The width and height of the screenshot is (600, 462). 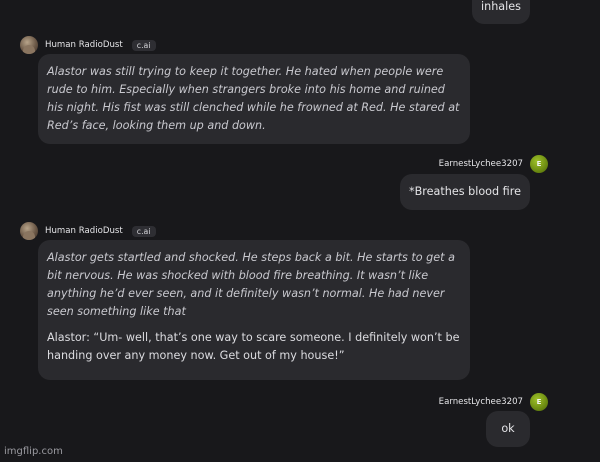 What do you see at coordinates (33, 451) in the screenshot?
I see `imgflip-watermark: imgflip.com` at bounding box center [33, 451].